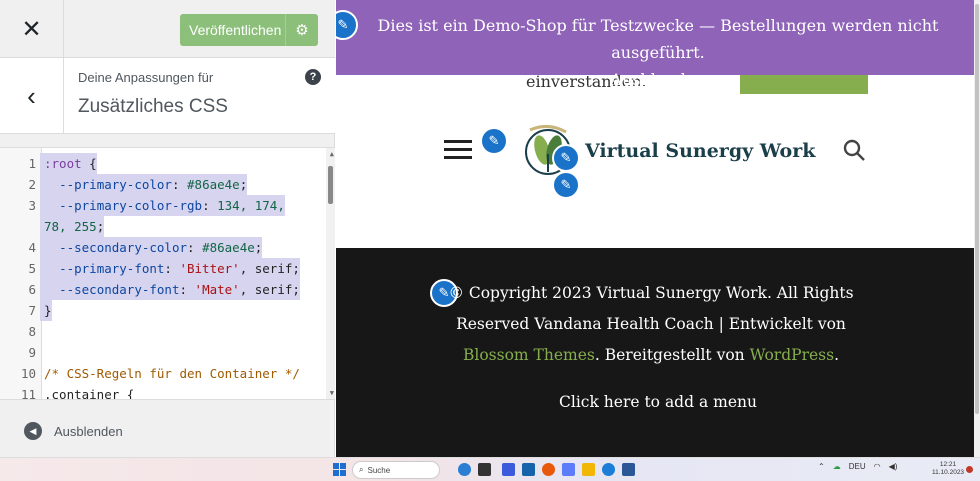  What do you see at coordinates (313, 77) in the screenshot?
I see `help-icon: ?` at bounding box center [313, 77].